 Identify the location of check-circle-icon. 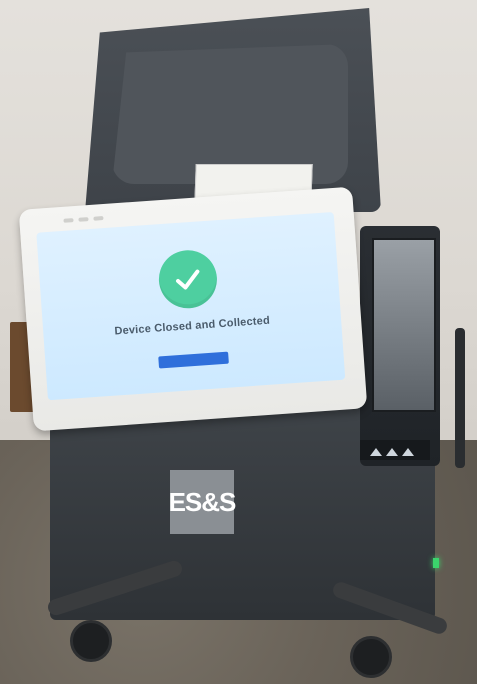
(187, 279).